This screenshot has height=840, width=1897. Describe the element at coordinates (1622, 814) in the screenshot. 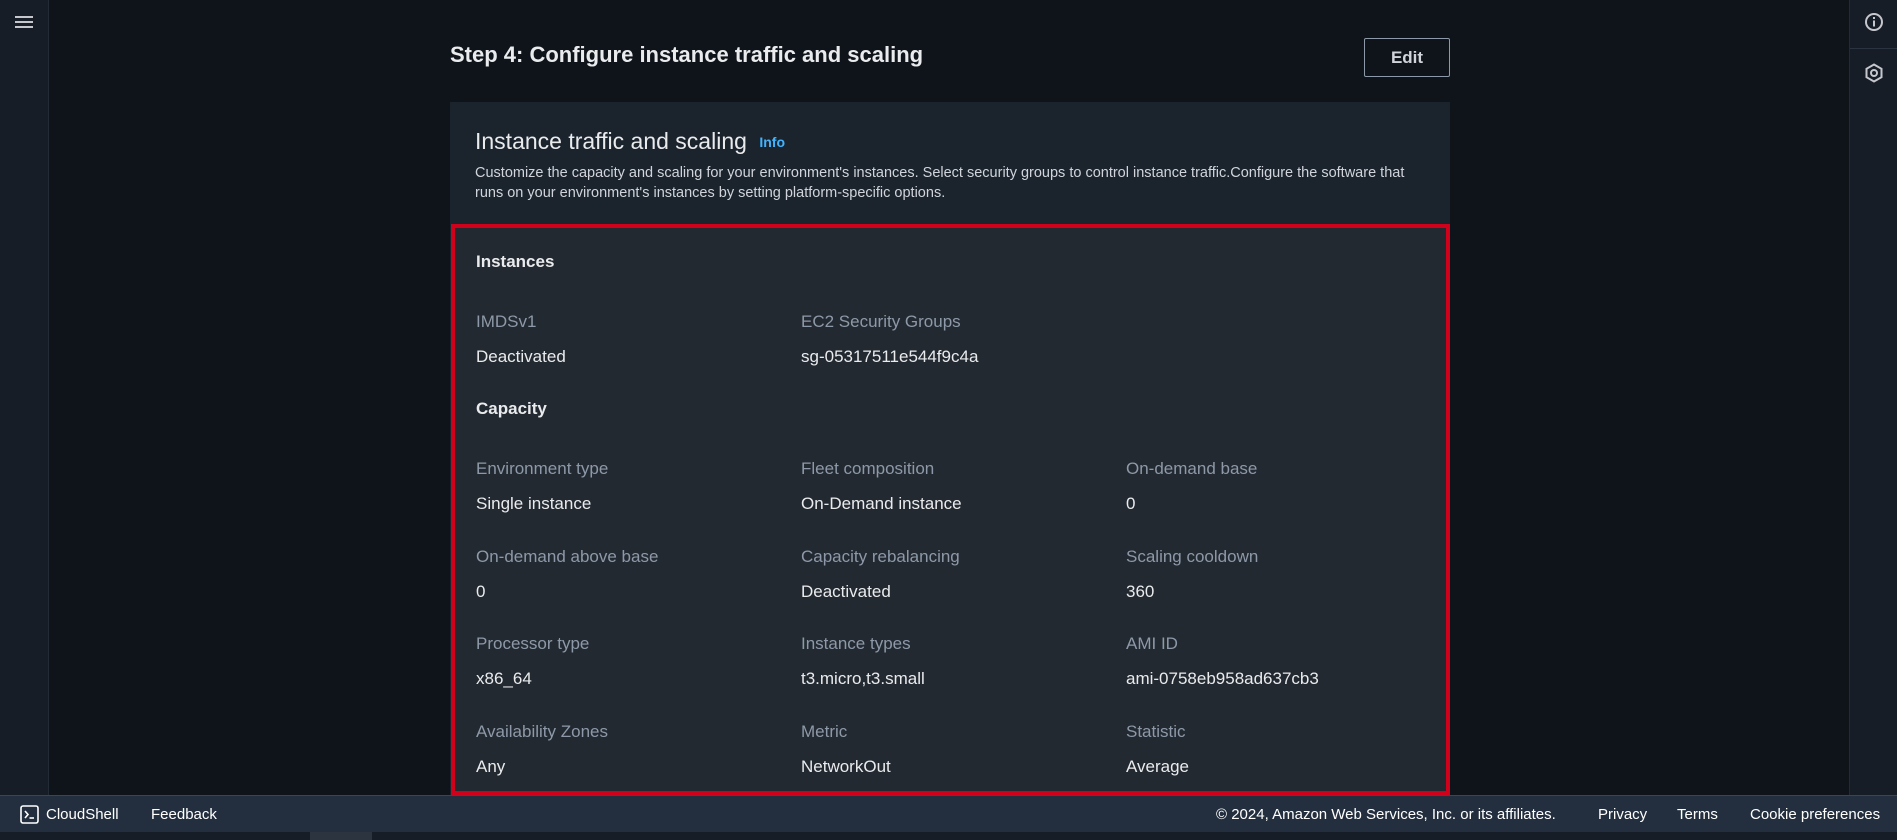

I see `privacy-link: Privacy` at that location.